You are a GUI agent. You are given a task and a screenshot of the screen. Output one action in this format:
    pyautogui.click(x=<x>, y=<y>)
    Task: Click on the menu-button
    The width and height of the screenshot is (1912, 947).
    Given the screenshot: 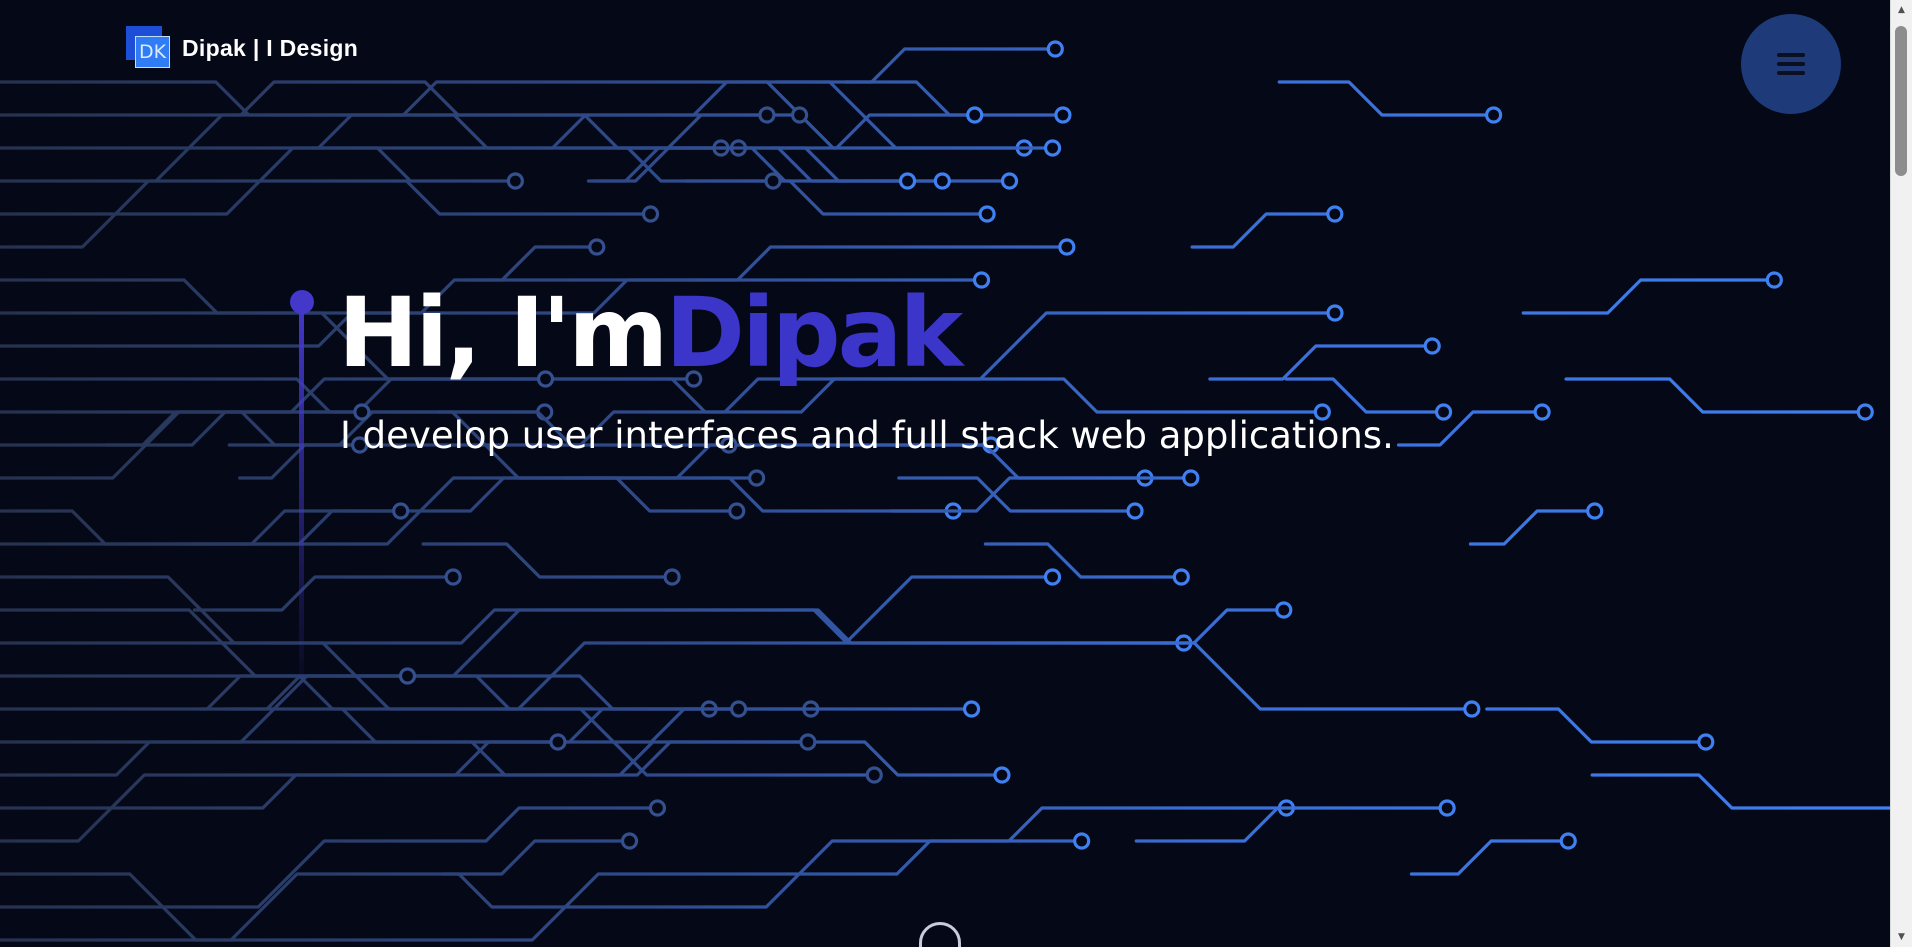 What is the action you would take?
    pyautogui.click(x=1791, y=64)
    